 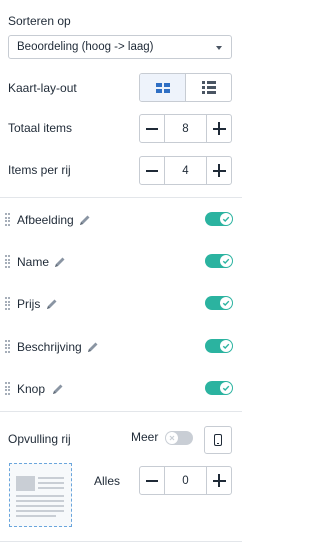 I want to click on field-row-beschrijving: Beschrijving, so click(x=121, y=347).